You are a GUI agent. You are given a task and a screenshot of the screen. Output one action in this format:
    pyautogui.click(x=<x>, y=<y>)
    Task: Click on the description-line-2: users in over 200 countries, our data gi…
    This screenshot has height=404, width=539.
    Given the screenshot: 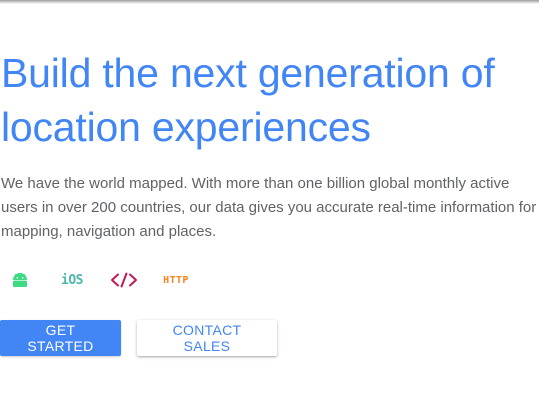 What is the action you would take?
    pyautogui.click(x=269, y=207)
    